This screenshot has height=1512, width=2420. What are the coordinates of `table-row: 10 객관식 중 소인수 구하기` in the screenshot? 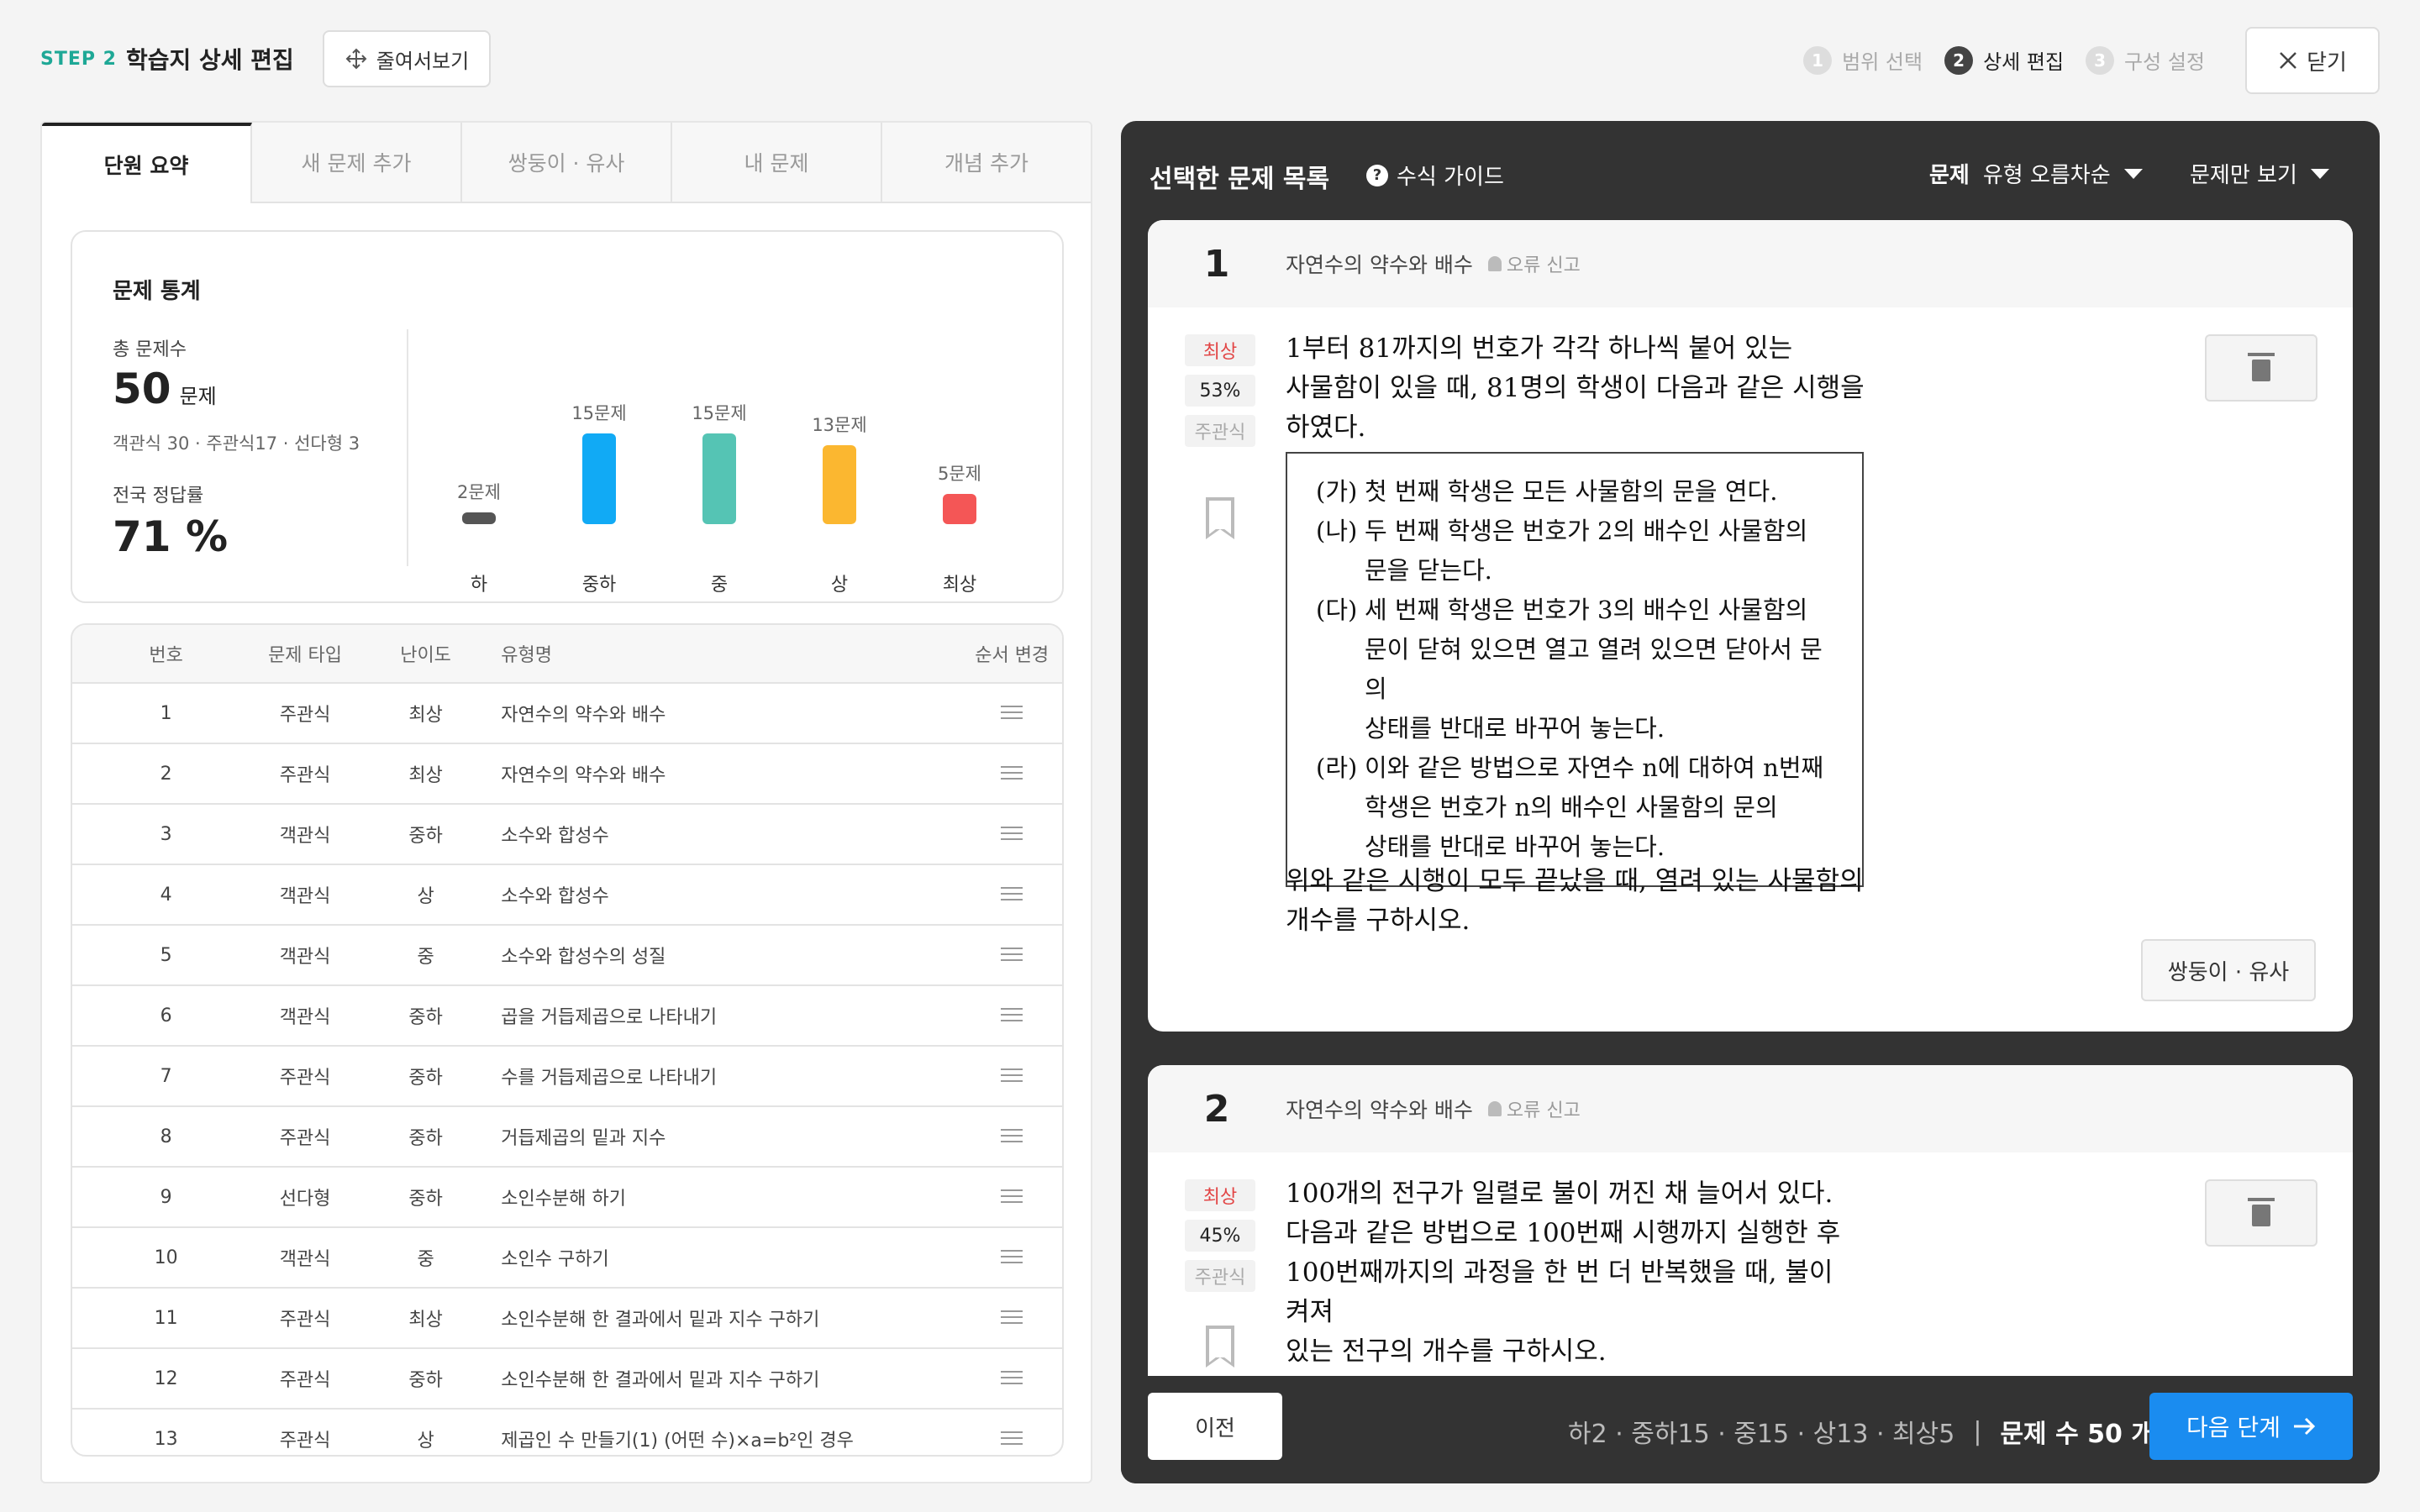 It's located at (567, 1258).